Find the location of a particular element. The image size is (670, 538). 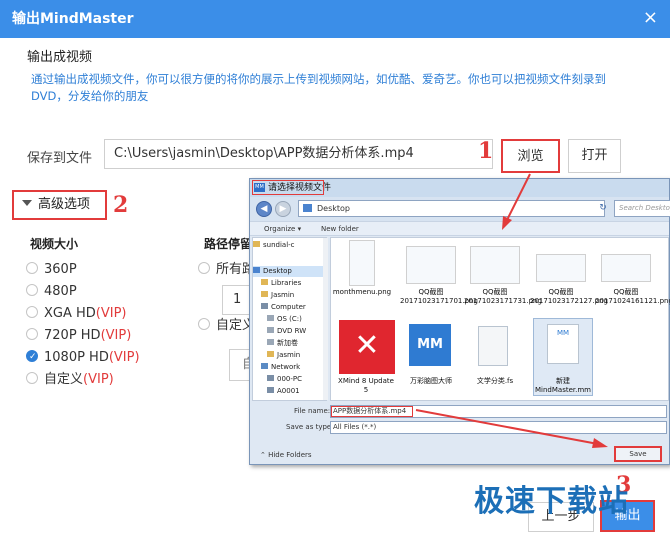

arrow-to-save-button is located at coordinates (507, 427).